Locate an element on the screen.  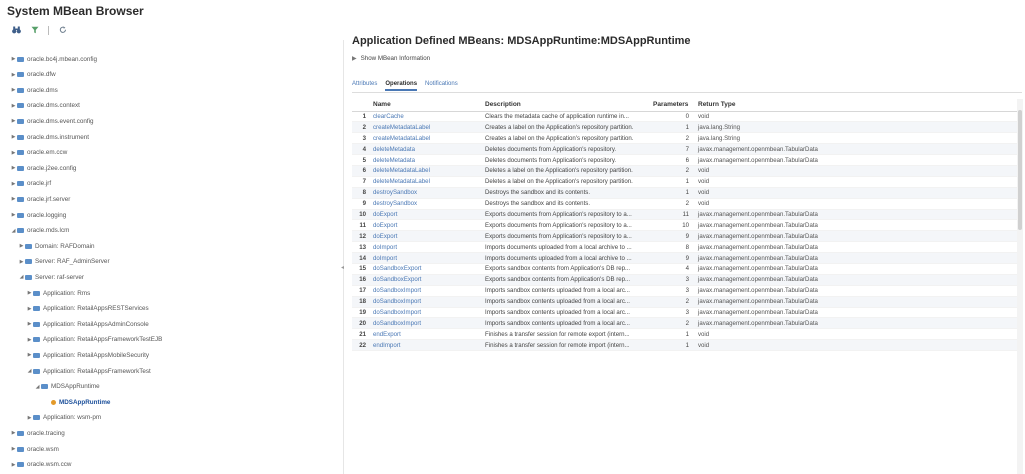
tree-folder-item: ▶ oracle.wsm is located at coordinates (34, 449).